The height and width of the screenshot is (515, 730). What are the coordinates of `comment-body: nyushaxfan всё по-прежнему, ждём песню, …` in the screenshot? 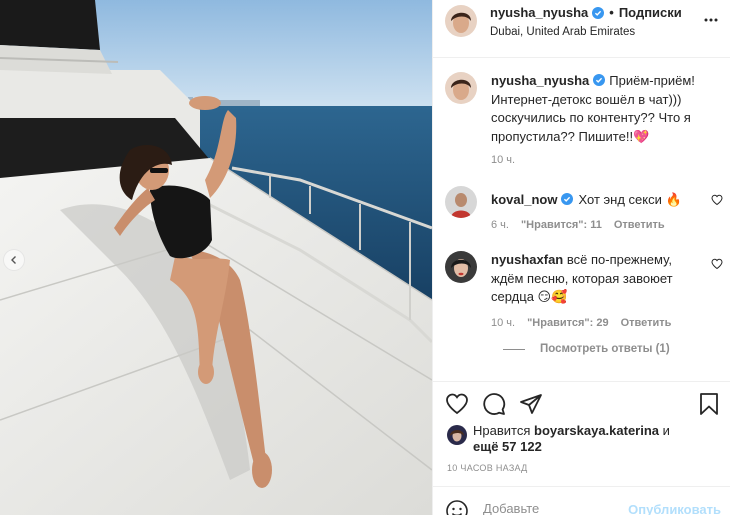 It's located at (596, 290).